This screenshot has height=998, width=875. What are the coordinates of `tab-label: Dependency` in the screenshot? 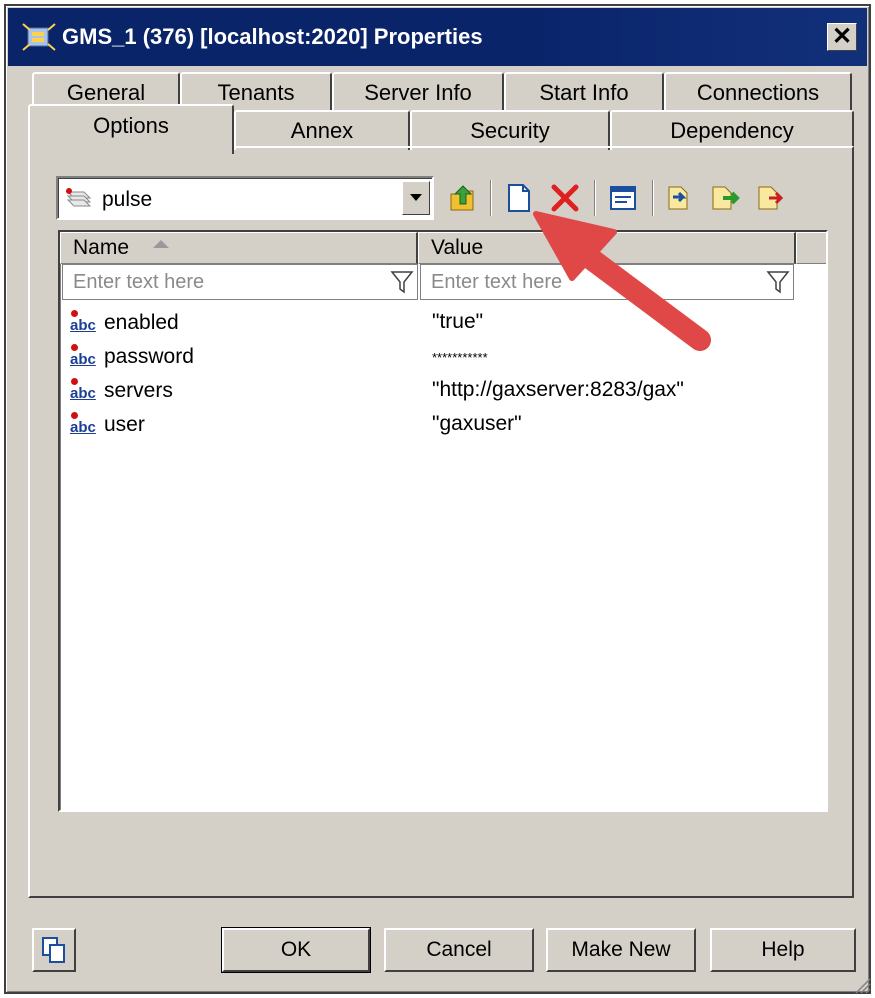 It's located at (732, 130).